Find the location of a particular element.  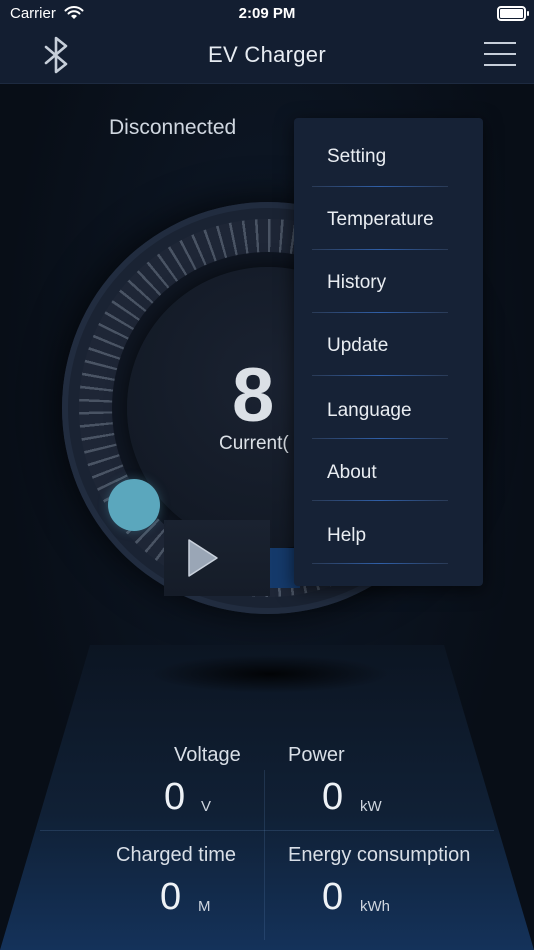

status-bar: Carrier 2:09 PM is located at coordinates (267, 14).